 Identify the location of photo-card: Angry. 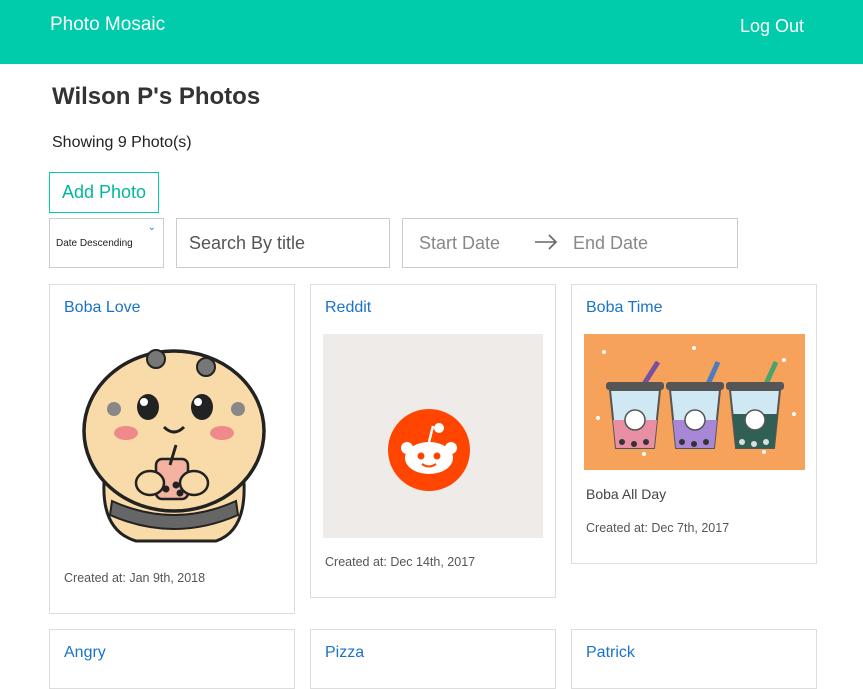
(172, 659).